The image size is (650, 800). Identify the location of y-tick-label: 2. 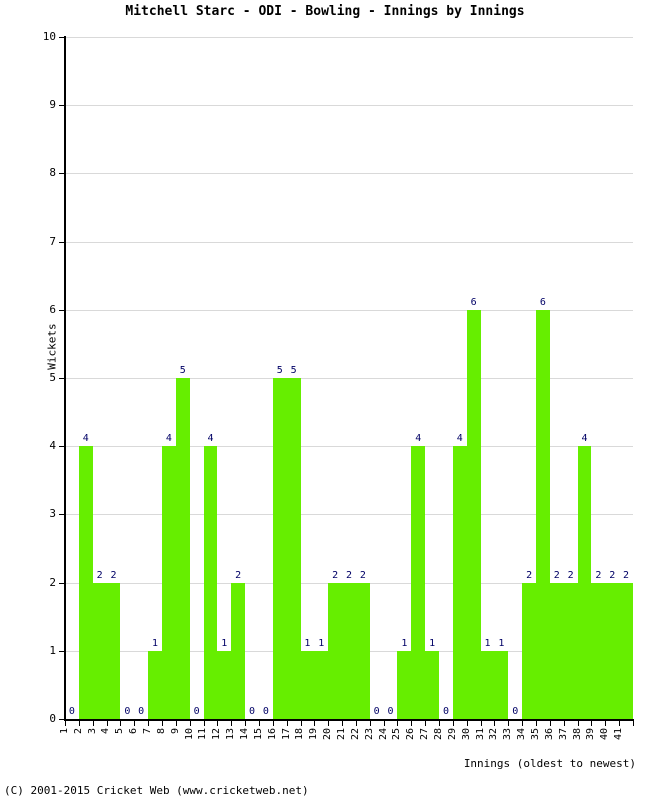
(52, 582).